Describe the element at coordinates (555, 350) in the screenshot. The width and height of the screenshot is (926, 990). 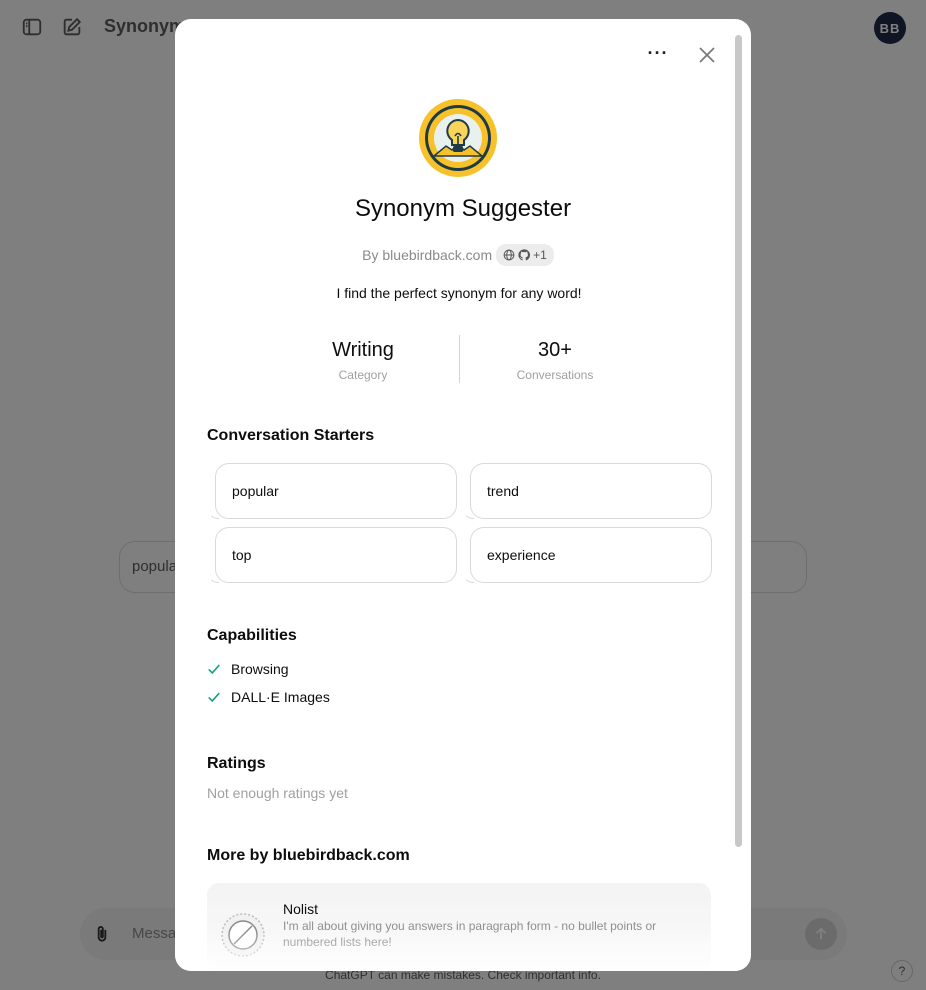
I see `stat-value: 30+` at that location.